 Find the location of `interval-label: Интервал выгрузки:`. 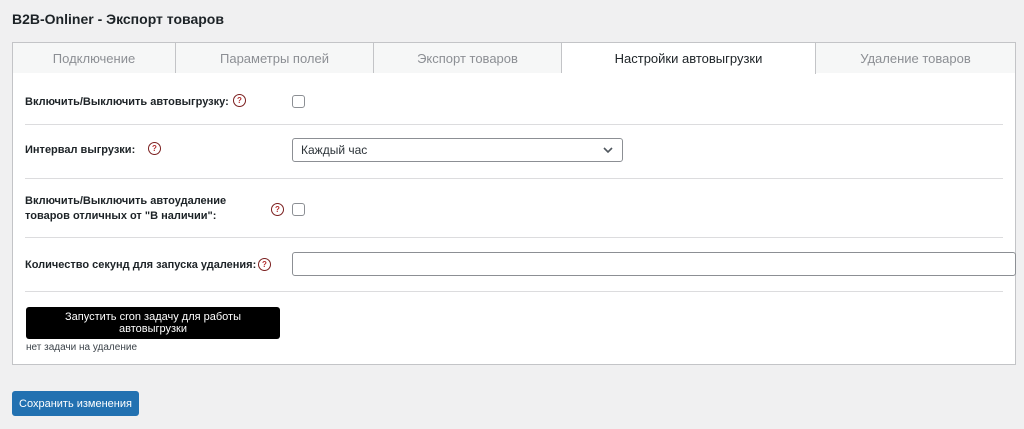

interval-label: Интервал выгрузки: is located at coordinates (80, 150).